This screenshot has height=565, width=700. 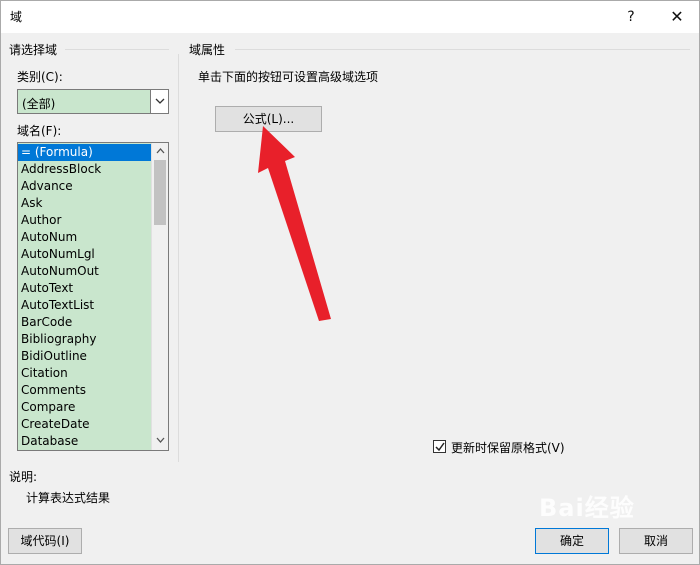 I want to click on annotation-arrow-icon, so click(x=294, y=223).